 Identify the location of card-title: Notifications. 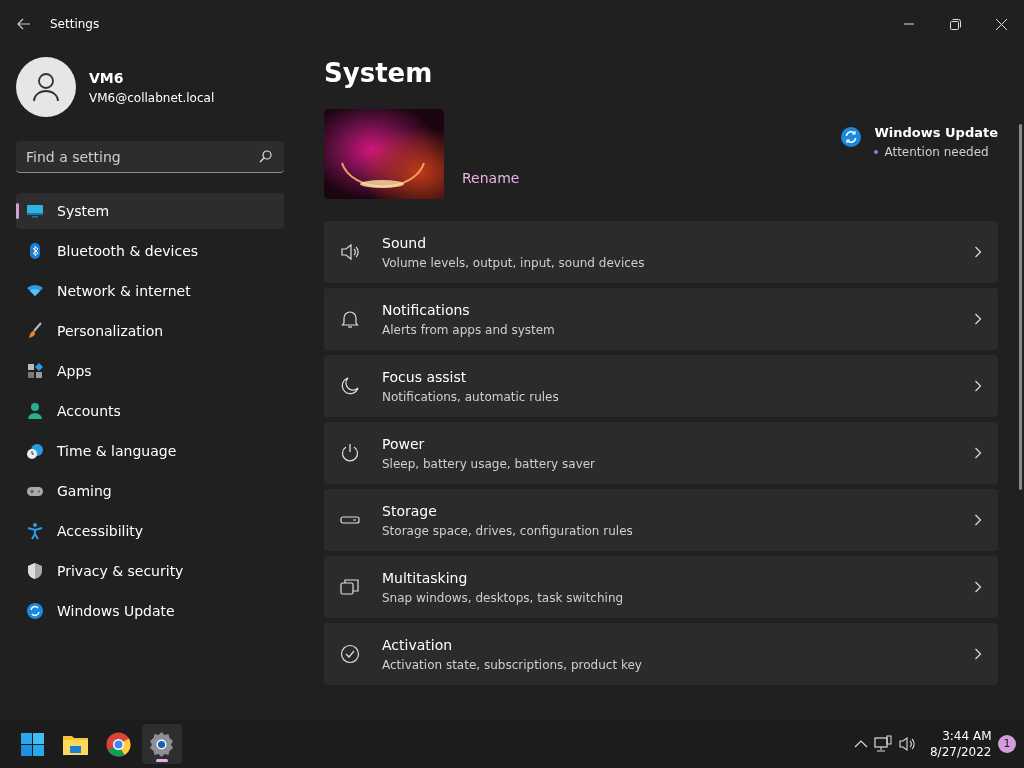
(426, 310).